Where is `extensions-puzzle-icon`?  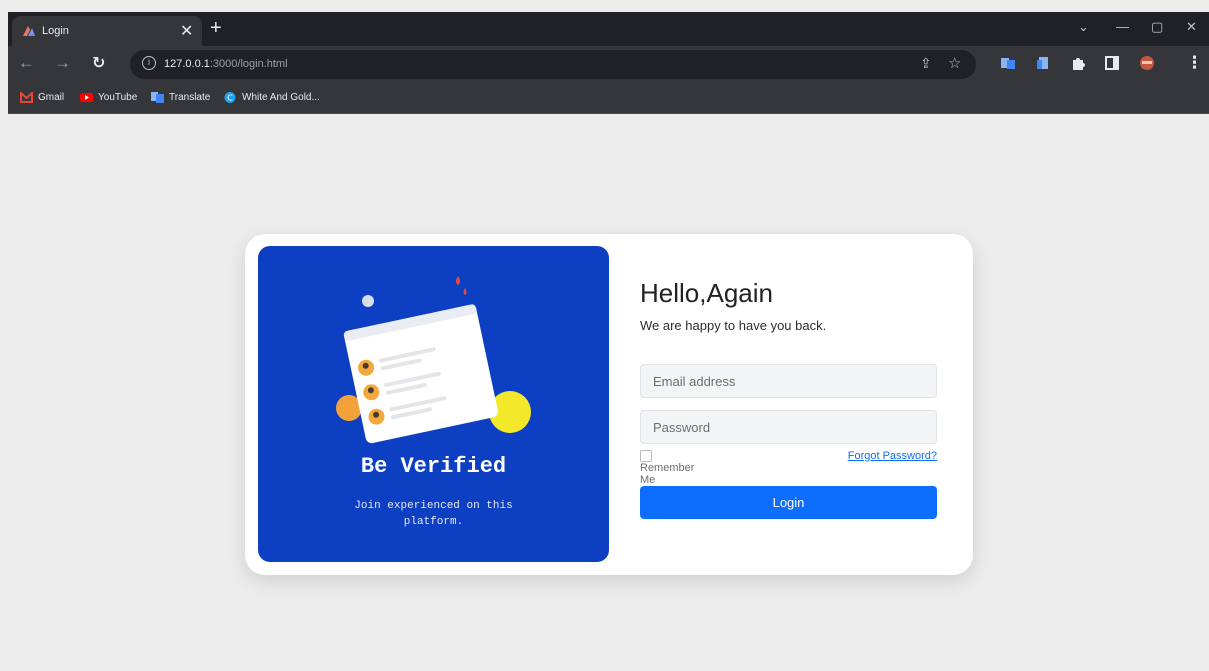 extensions-puzzle-icon is located at coordinates (1078, 63).